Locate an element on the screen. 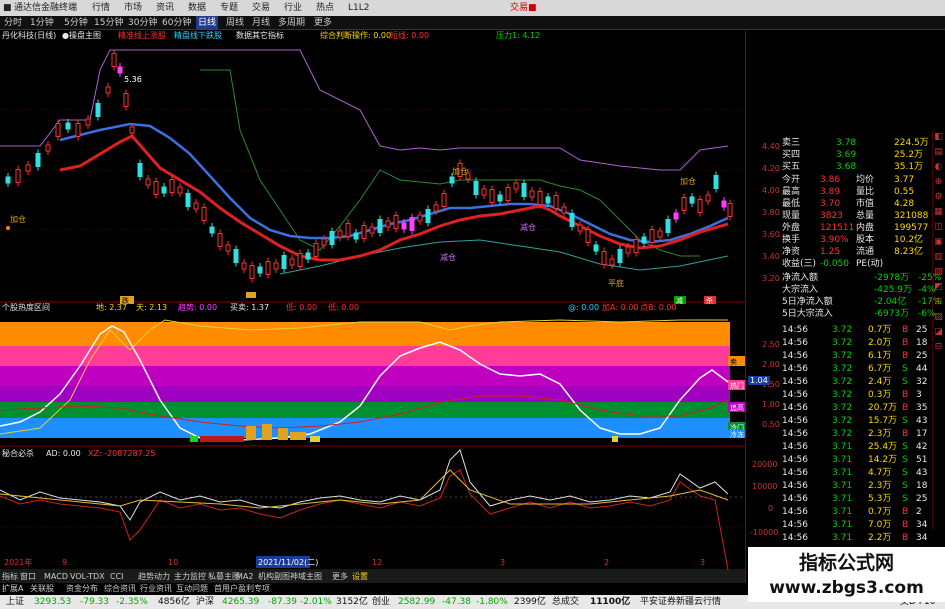  period-tab: 1分钟 is located at coordinates (42, 23).